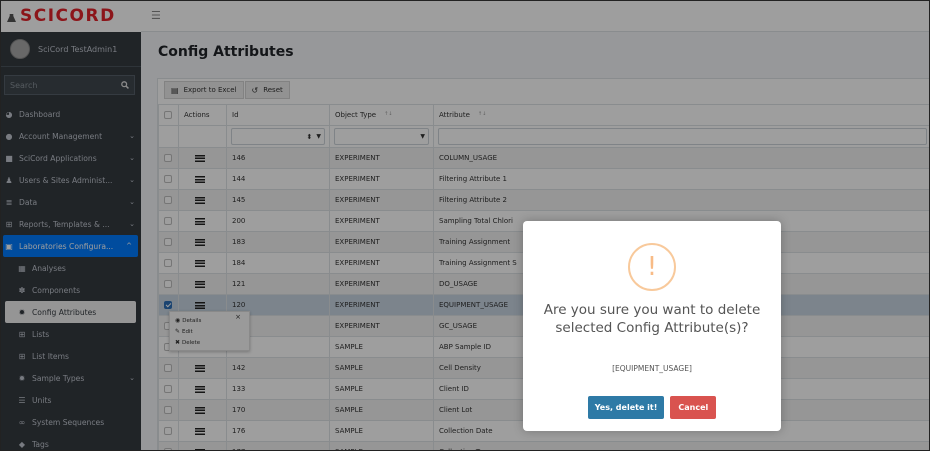 The width and height of the screenshot is (930, 451). I want to click on dialog-actions: Yes, delete it! Cancel, so click(652, 407).